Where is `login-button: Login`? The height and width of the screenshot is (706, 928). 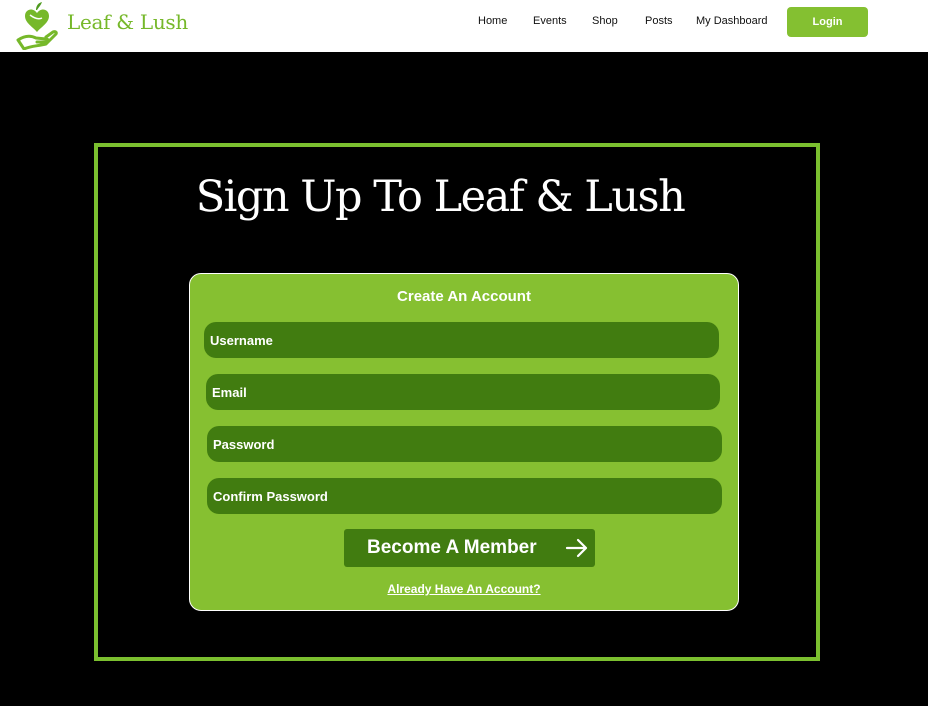
login-button: Login is located at coordinates (827, 22).